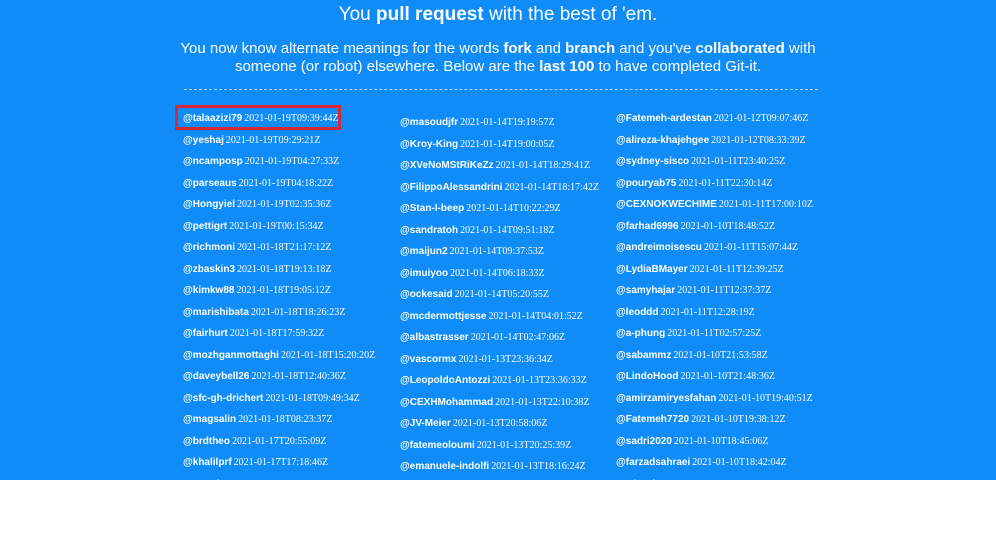  Describe the element at coordinates (640, 333) in the screenshot. I see `user-link: @a-phung` at that location.